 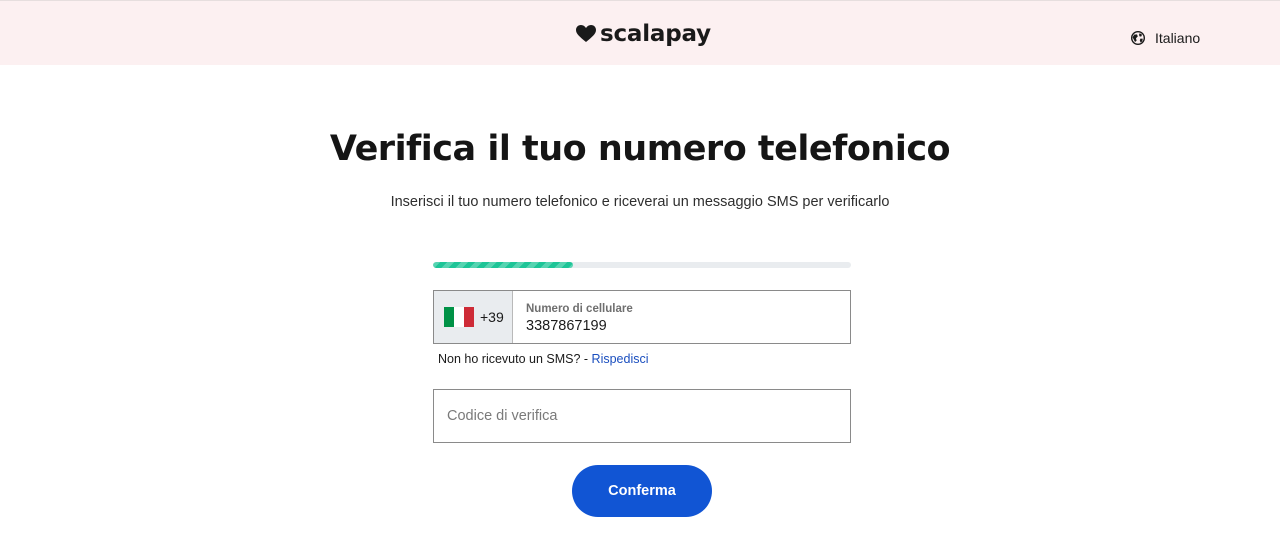 I want to click on country-code-selector: +39, so click(x=473, y=317).